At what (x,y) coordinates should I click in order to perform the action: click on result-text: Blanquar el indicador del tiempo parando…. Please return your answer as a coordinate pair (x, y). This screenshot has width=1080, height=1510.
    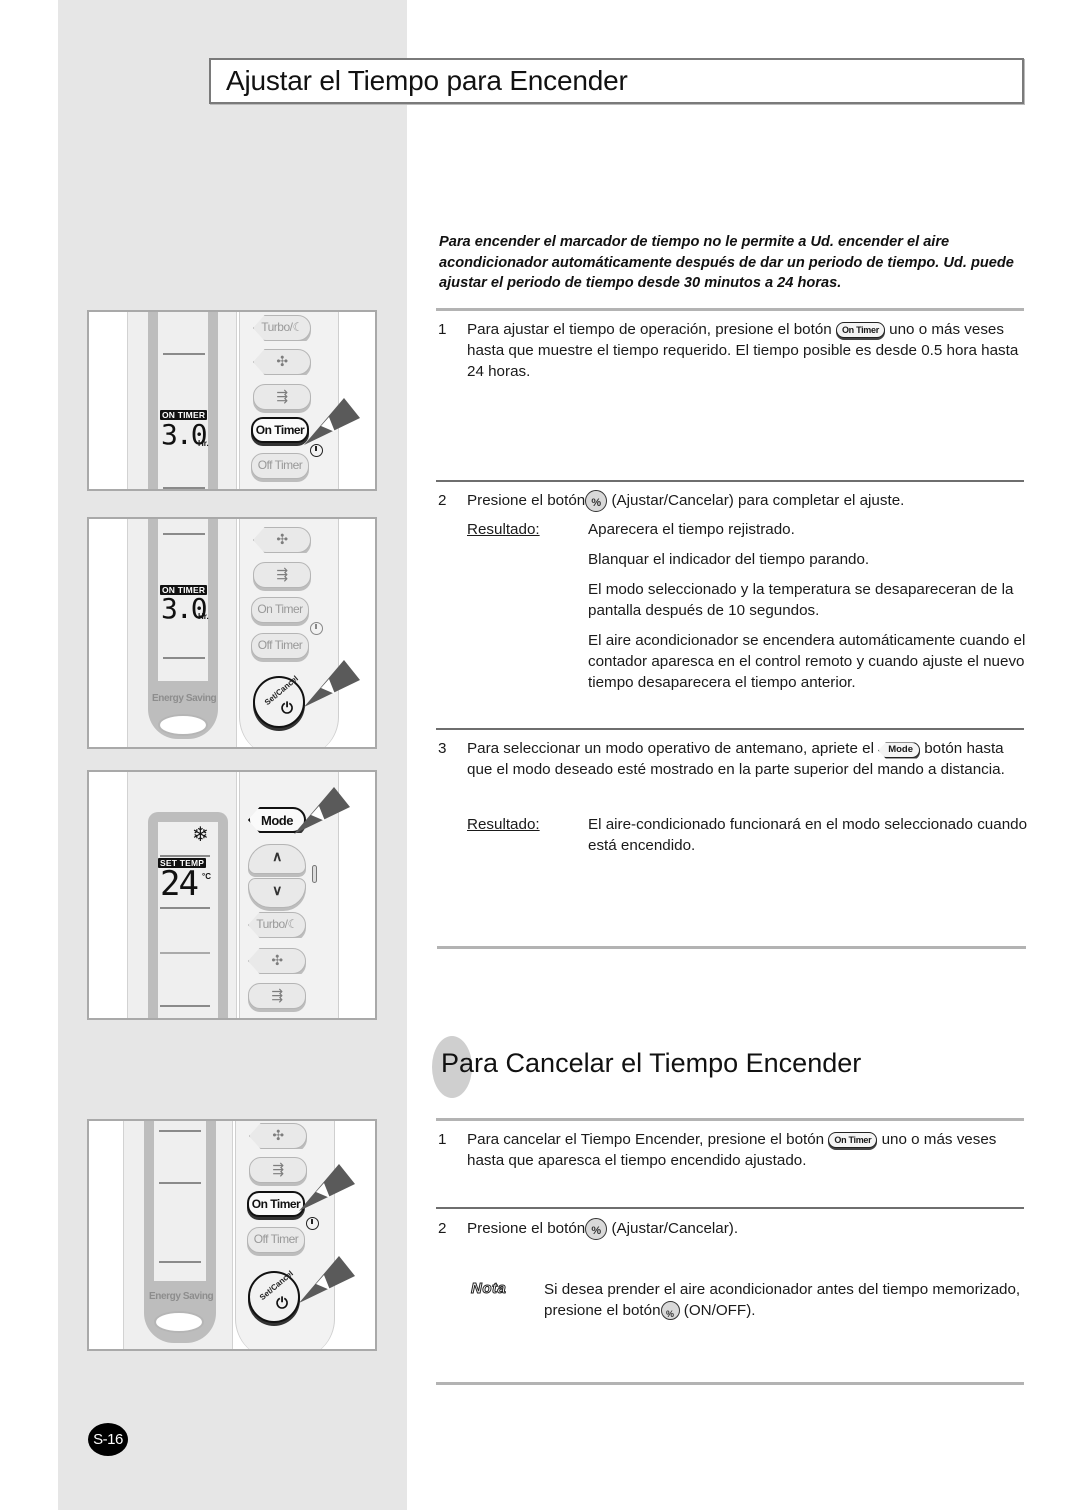
    Looking at the image, I should click on (729, 559).